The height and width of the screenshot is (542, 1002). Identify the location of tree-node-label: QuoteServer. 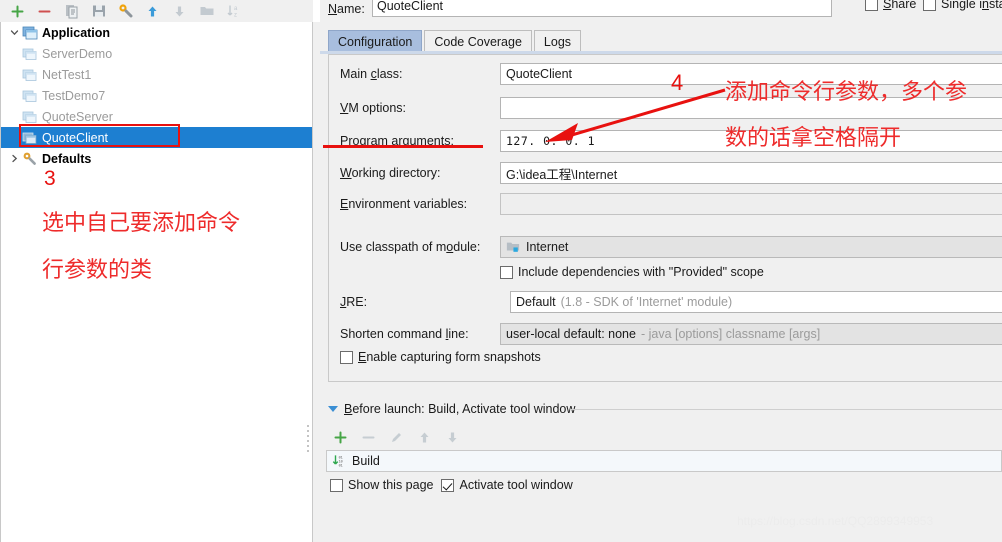
(77, 116).